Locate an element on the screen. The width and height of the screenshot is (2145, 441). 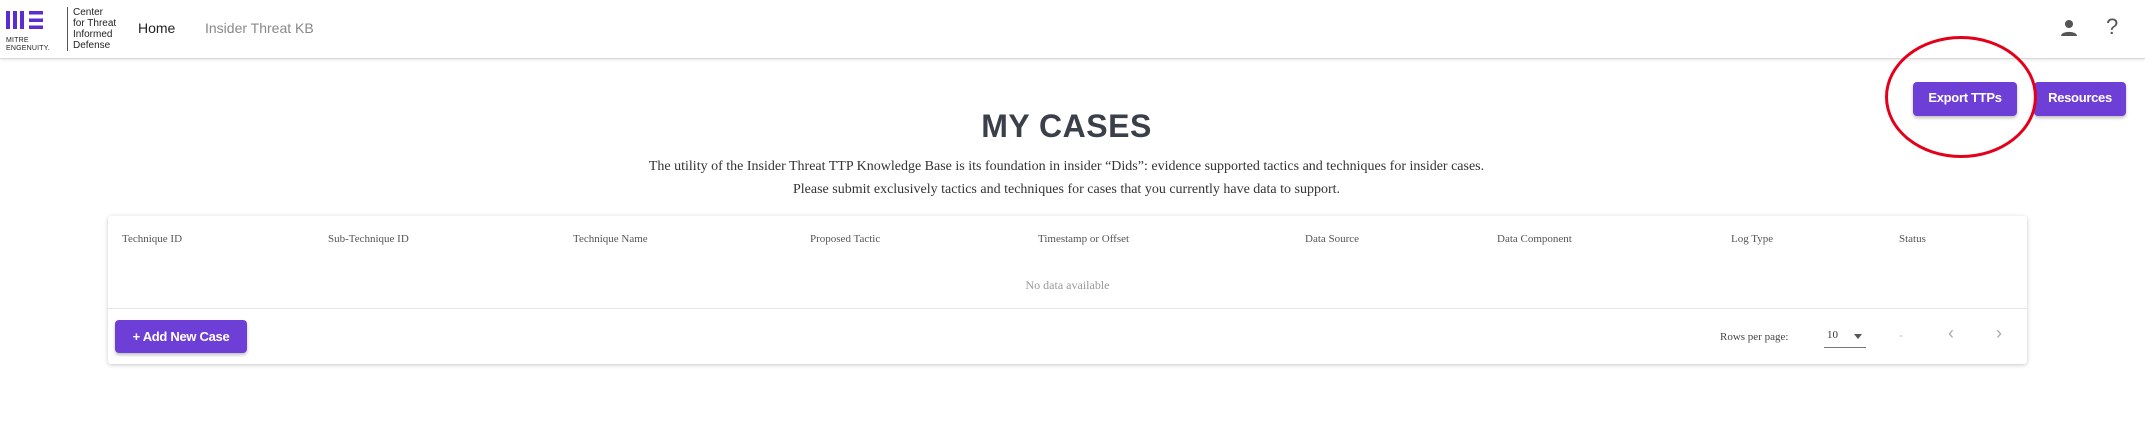
center-name: Center for Threat Informed Defense is located at coordinates (94, 29).